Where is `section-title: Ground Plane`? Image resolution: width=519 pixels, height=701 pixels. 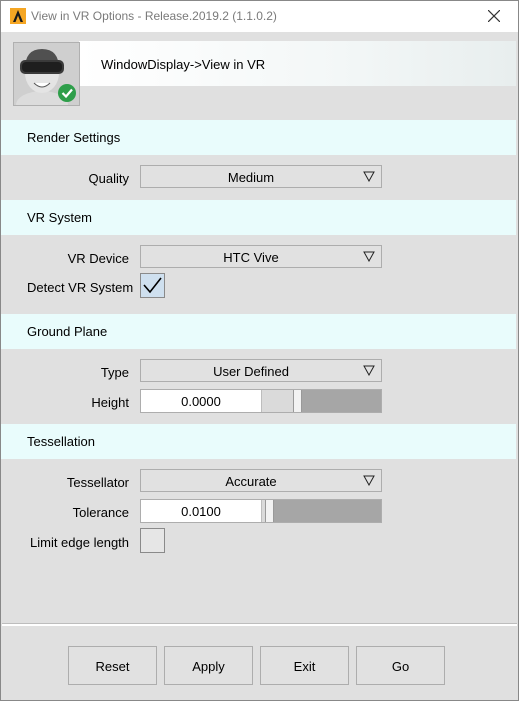 section-title: Ground Plane is located at coordinates (67, 331).